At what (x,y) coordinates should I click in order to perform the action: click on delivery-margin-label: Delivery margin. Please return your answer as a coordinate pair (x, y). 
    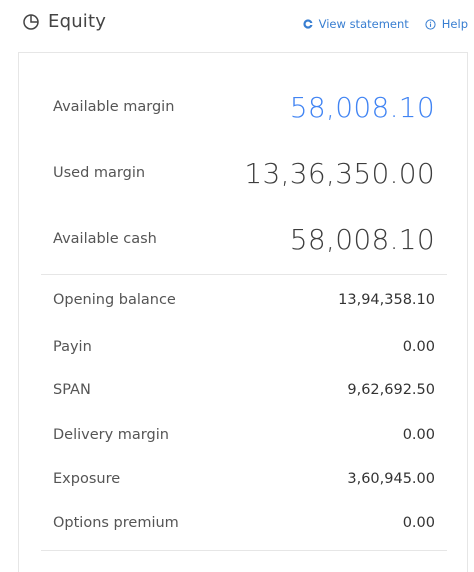
    Looking at the image, I should click on (111, 435).